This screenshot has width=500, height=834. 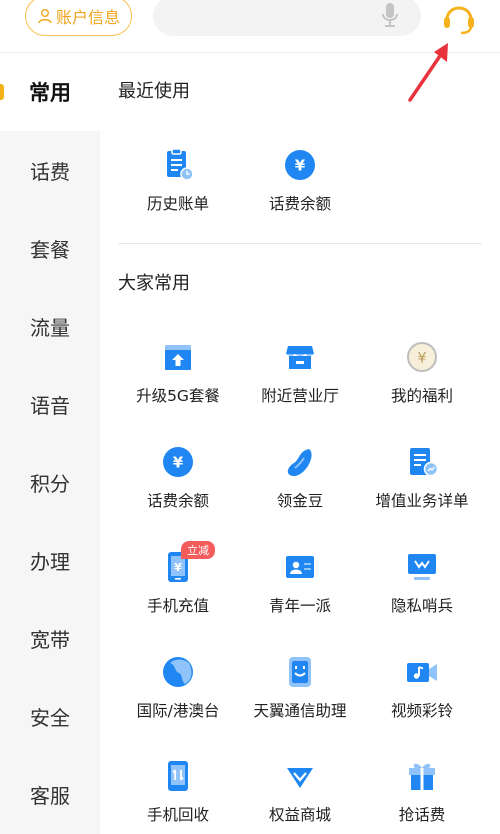 What do you see at coordinates (421, 606) in the screenshot?
I see `tile-label: 隐私哨兵` at bounding box center [421, 606].